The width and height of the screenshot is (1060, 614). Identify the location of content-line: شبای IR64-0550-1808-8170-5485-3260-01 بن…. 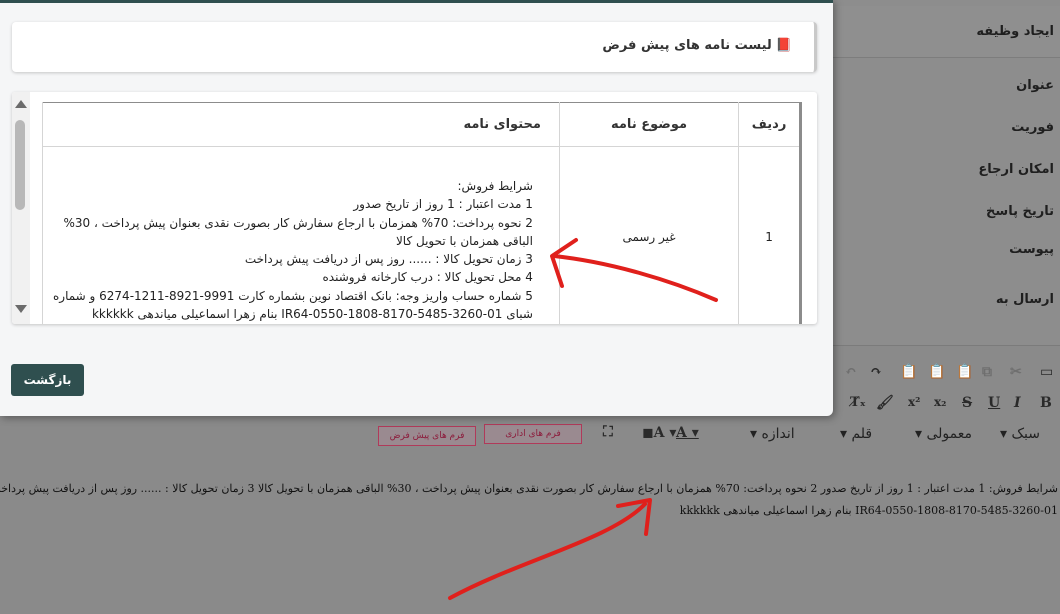
(312, 314).